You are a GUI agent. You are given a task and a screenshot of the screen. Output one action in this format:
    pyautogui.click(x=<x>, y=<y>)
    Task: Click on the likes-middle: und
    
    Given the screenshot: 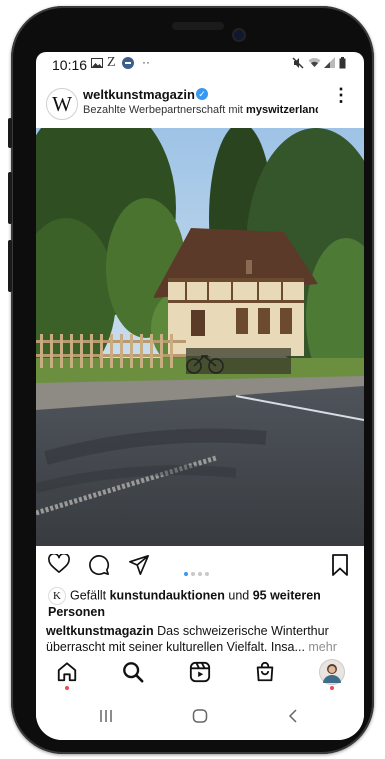 What is the action you would take?
    pyautogui.click(x=238, y=595)
    